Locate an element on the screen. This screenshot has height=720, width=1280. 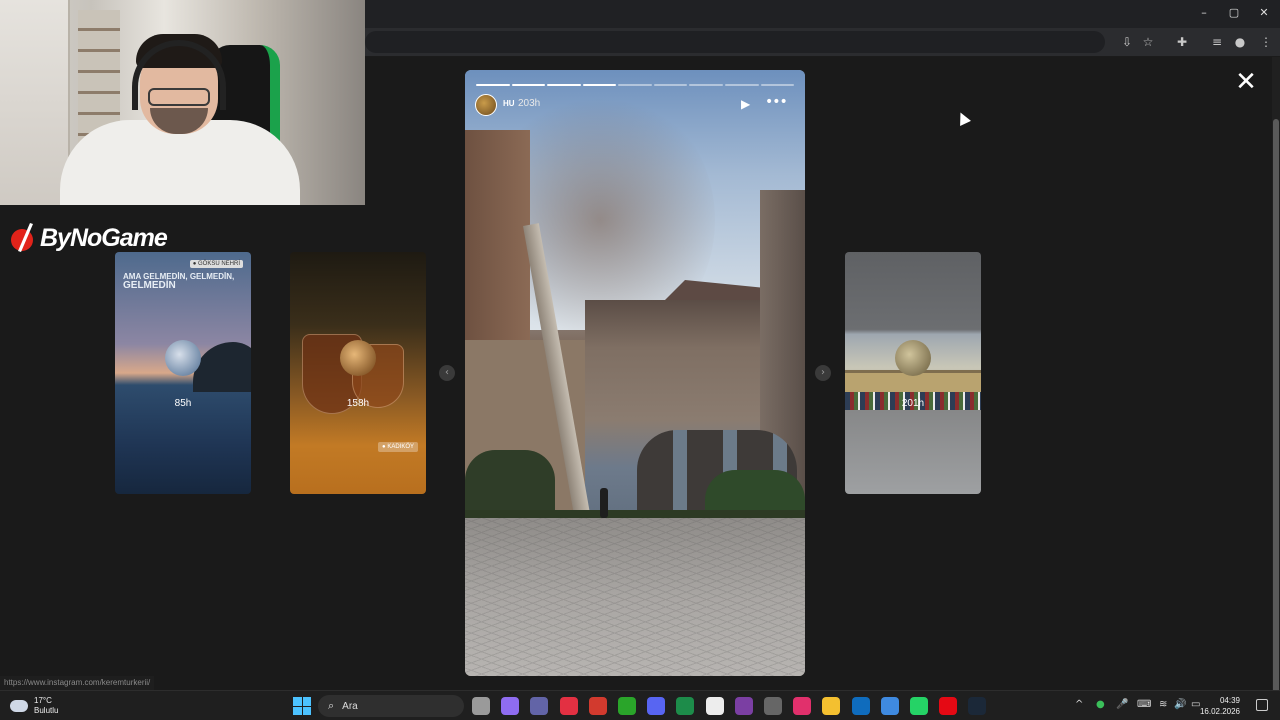
story-time: 203h is located at coordinates (529, 103).